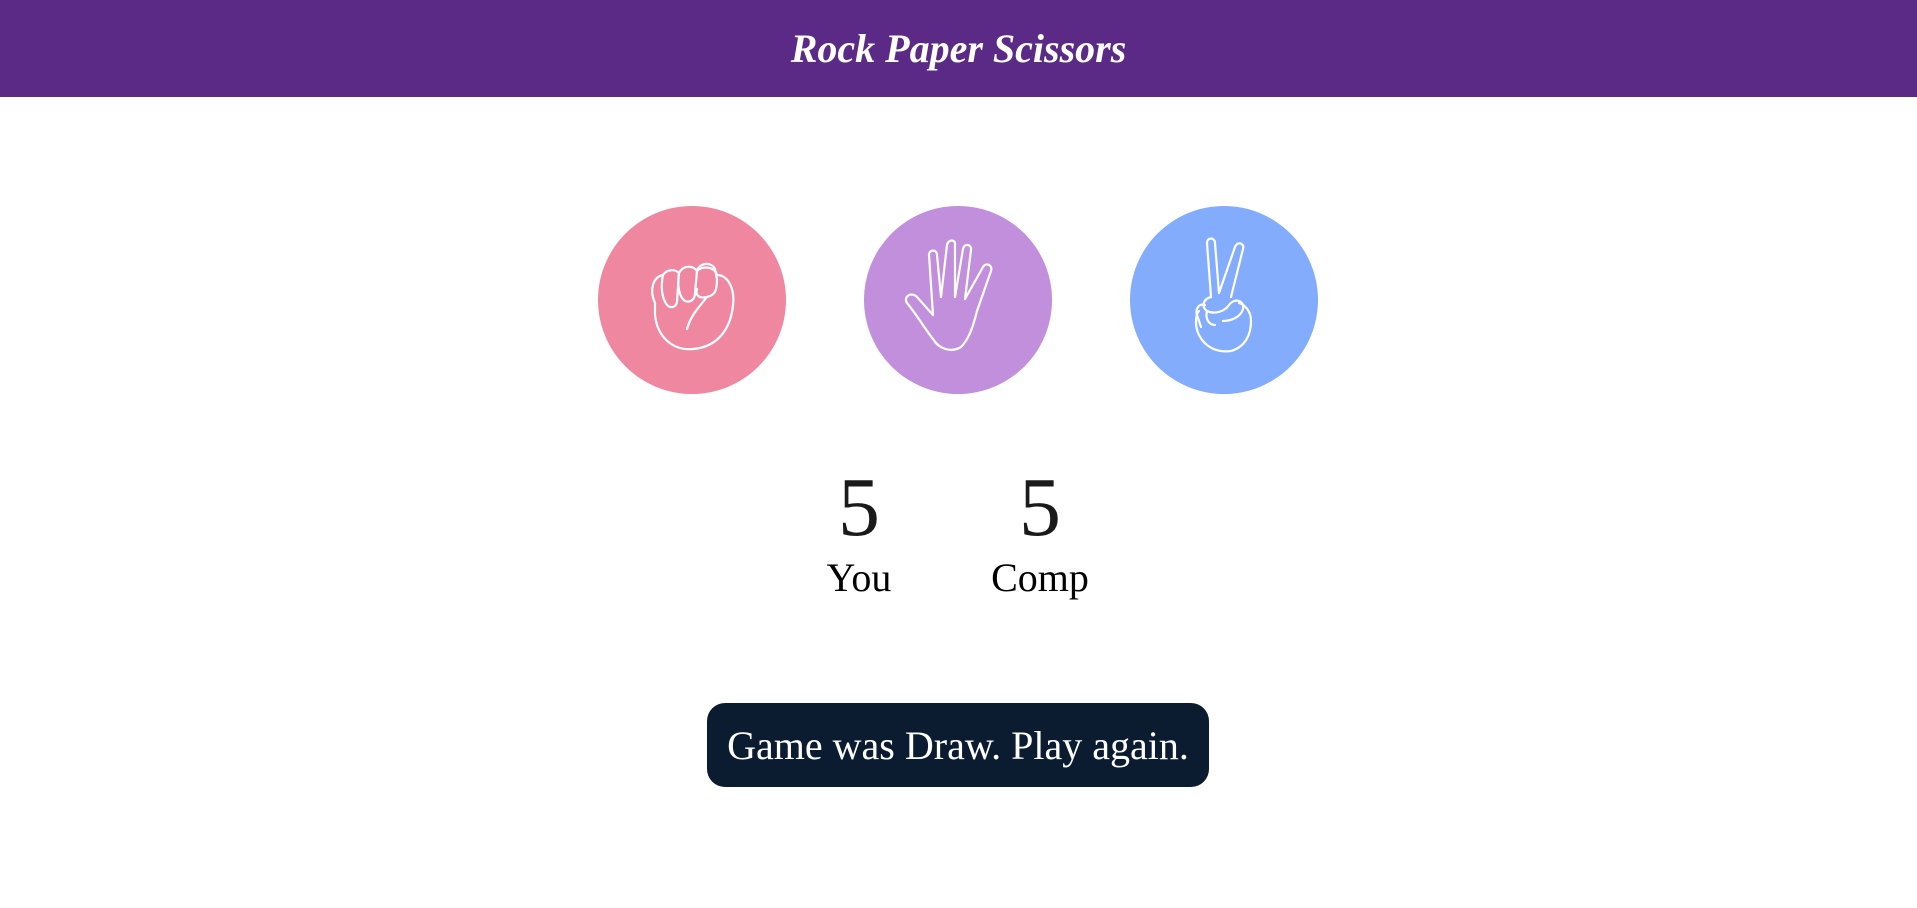 This screenshot has width=1917, height=908. I want to click on page-title: Rock Paper Scissors, so click(958, 48).